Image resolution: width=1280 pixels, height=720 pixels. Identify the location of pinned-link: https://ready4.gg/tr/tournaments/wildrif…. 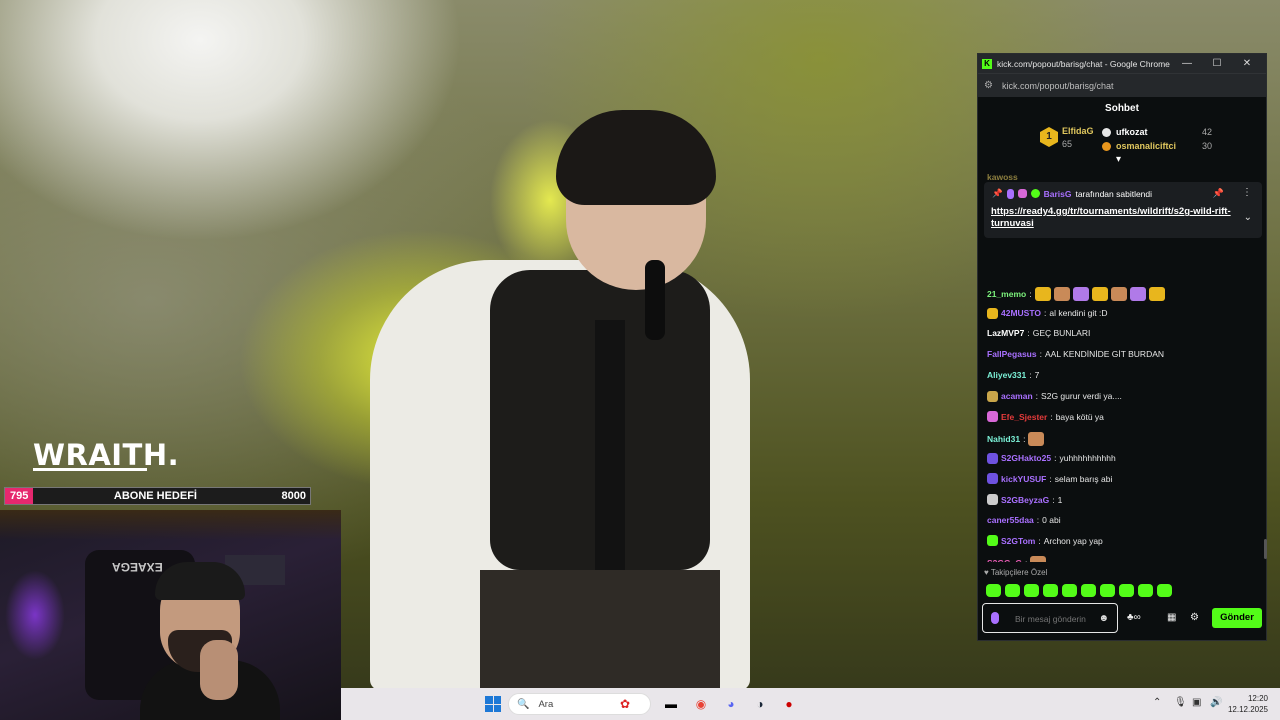
(1113, 218).